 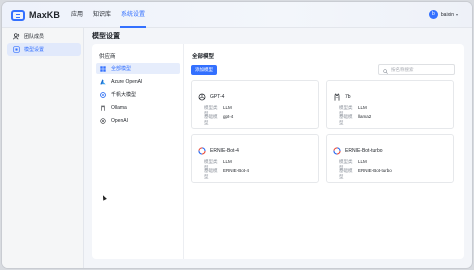 I want to click on provider-item-openai: OpenAI, so click(x=138, y=120).